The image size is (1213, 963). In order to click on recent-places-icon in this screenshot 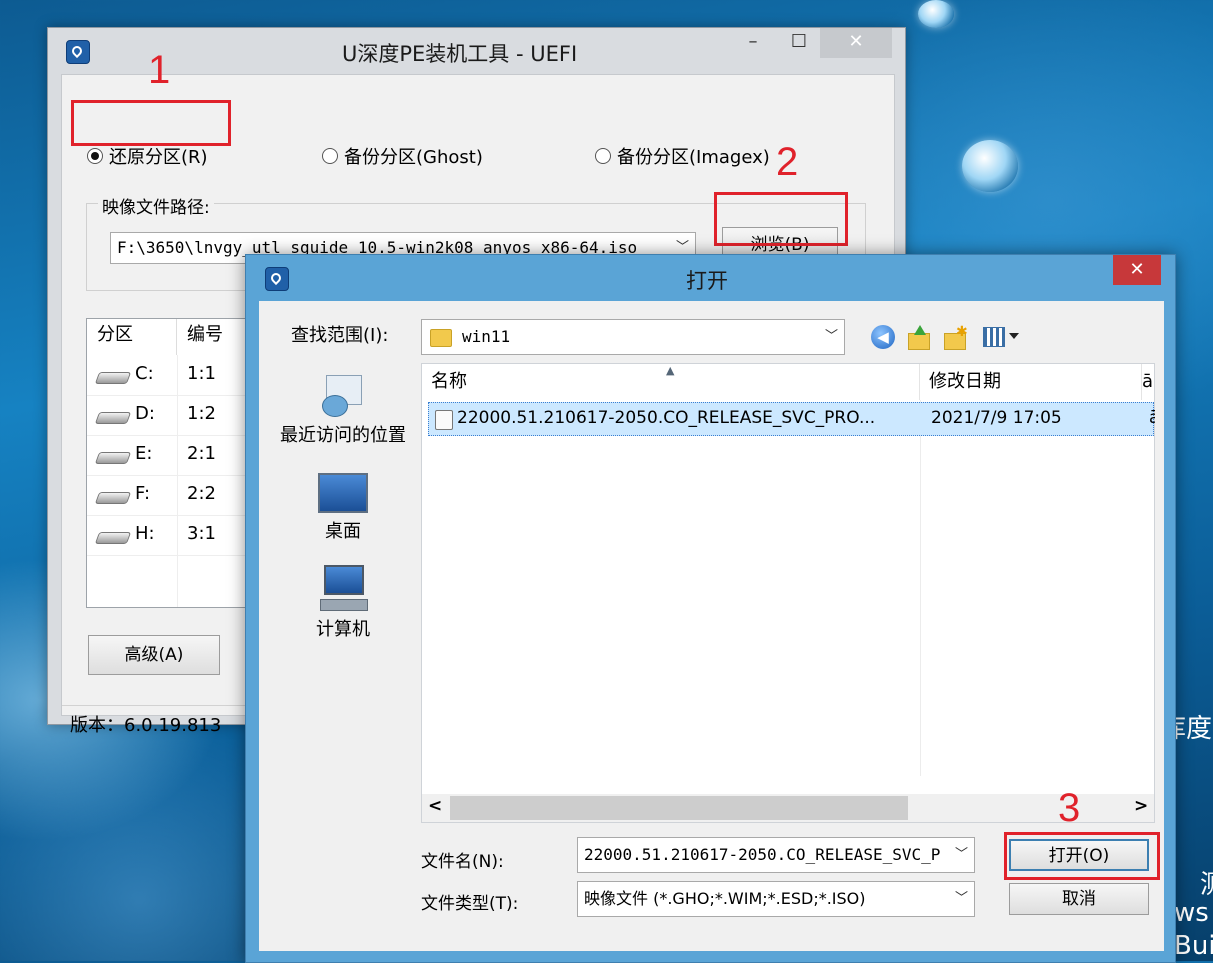, I will do `click(343, 394)`.